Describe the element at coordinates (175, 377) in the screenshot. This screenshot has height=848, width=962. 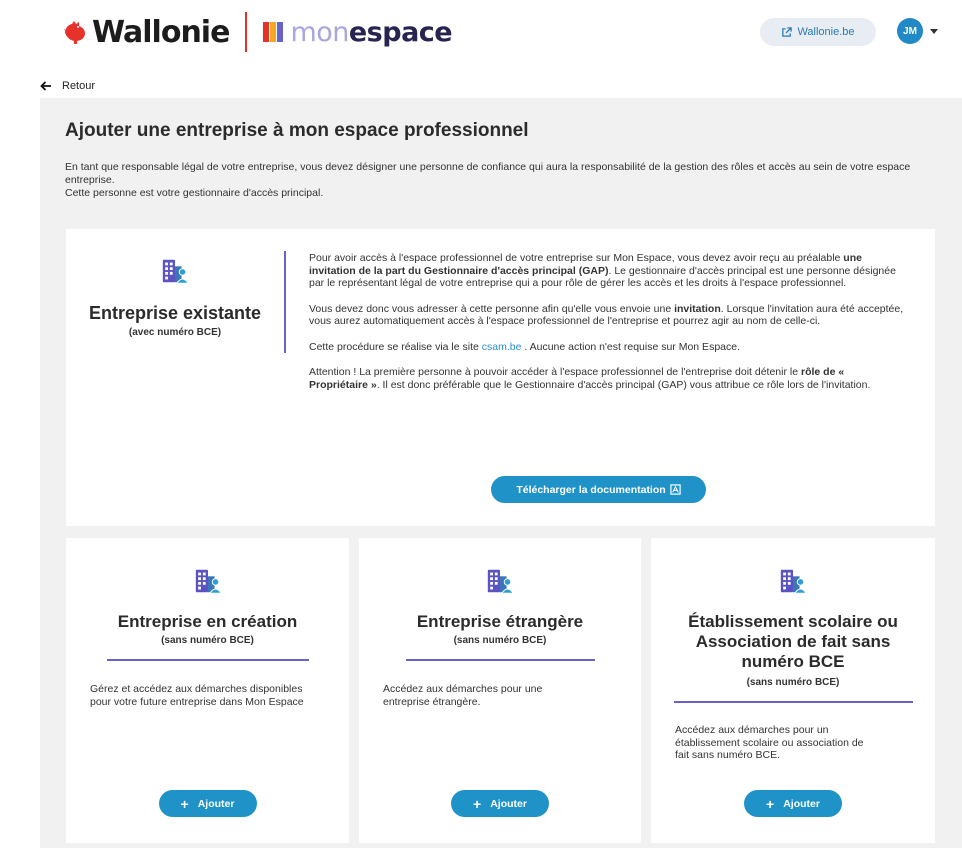
I see `existing-company-heading: Entreprise existante (avec numéro BCE)` at that location.